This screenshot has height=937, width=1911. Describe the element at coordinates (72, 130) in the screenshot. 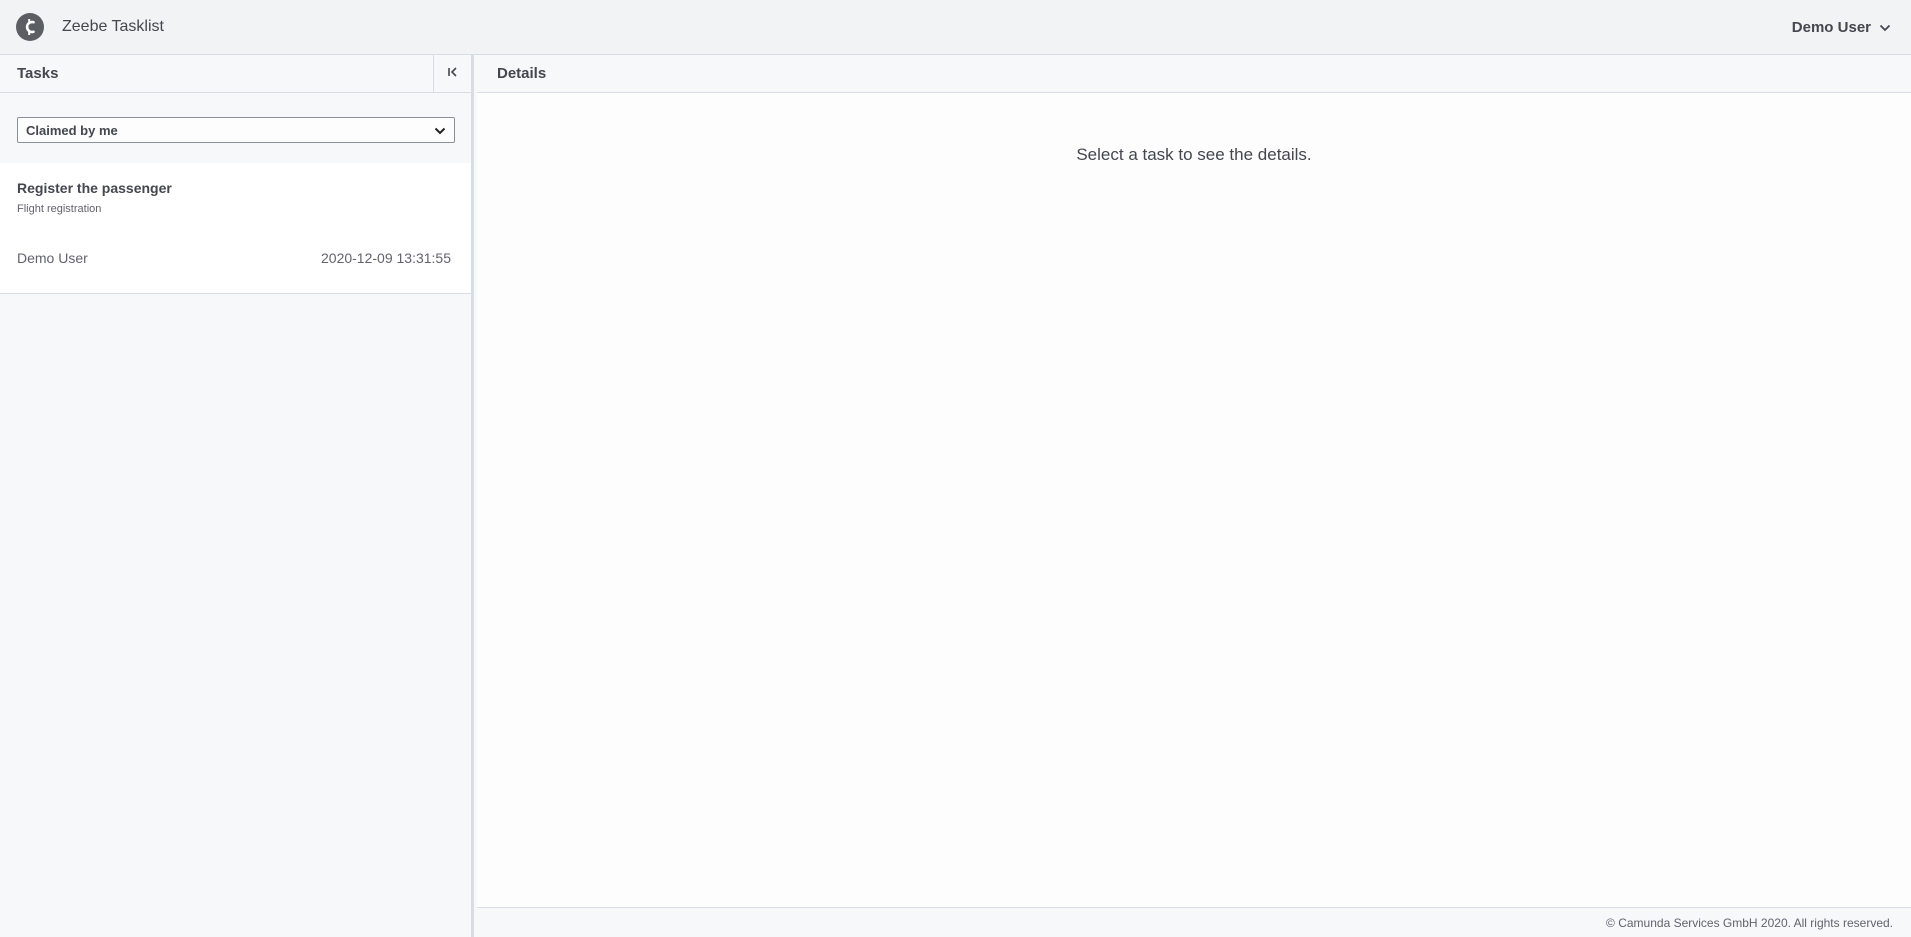

I see `task-filter-value: Claimed by me` at that location.